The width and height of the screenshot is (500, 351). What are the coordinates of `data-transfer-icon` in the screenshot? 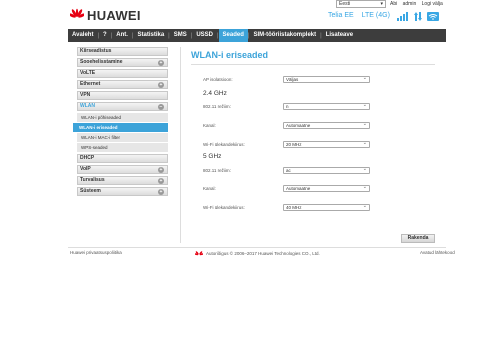 It's located at (418, 16).